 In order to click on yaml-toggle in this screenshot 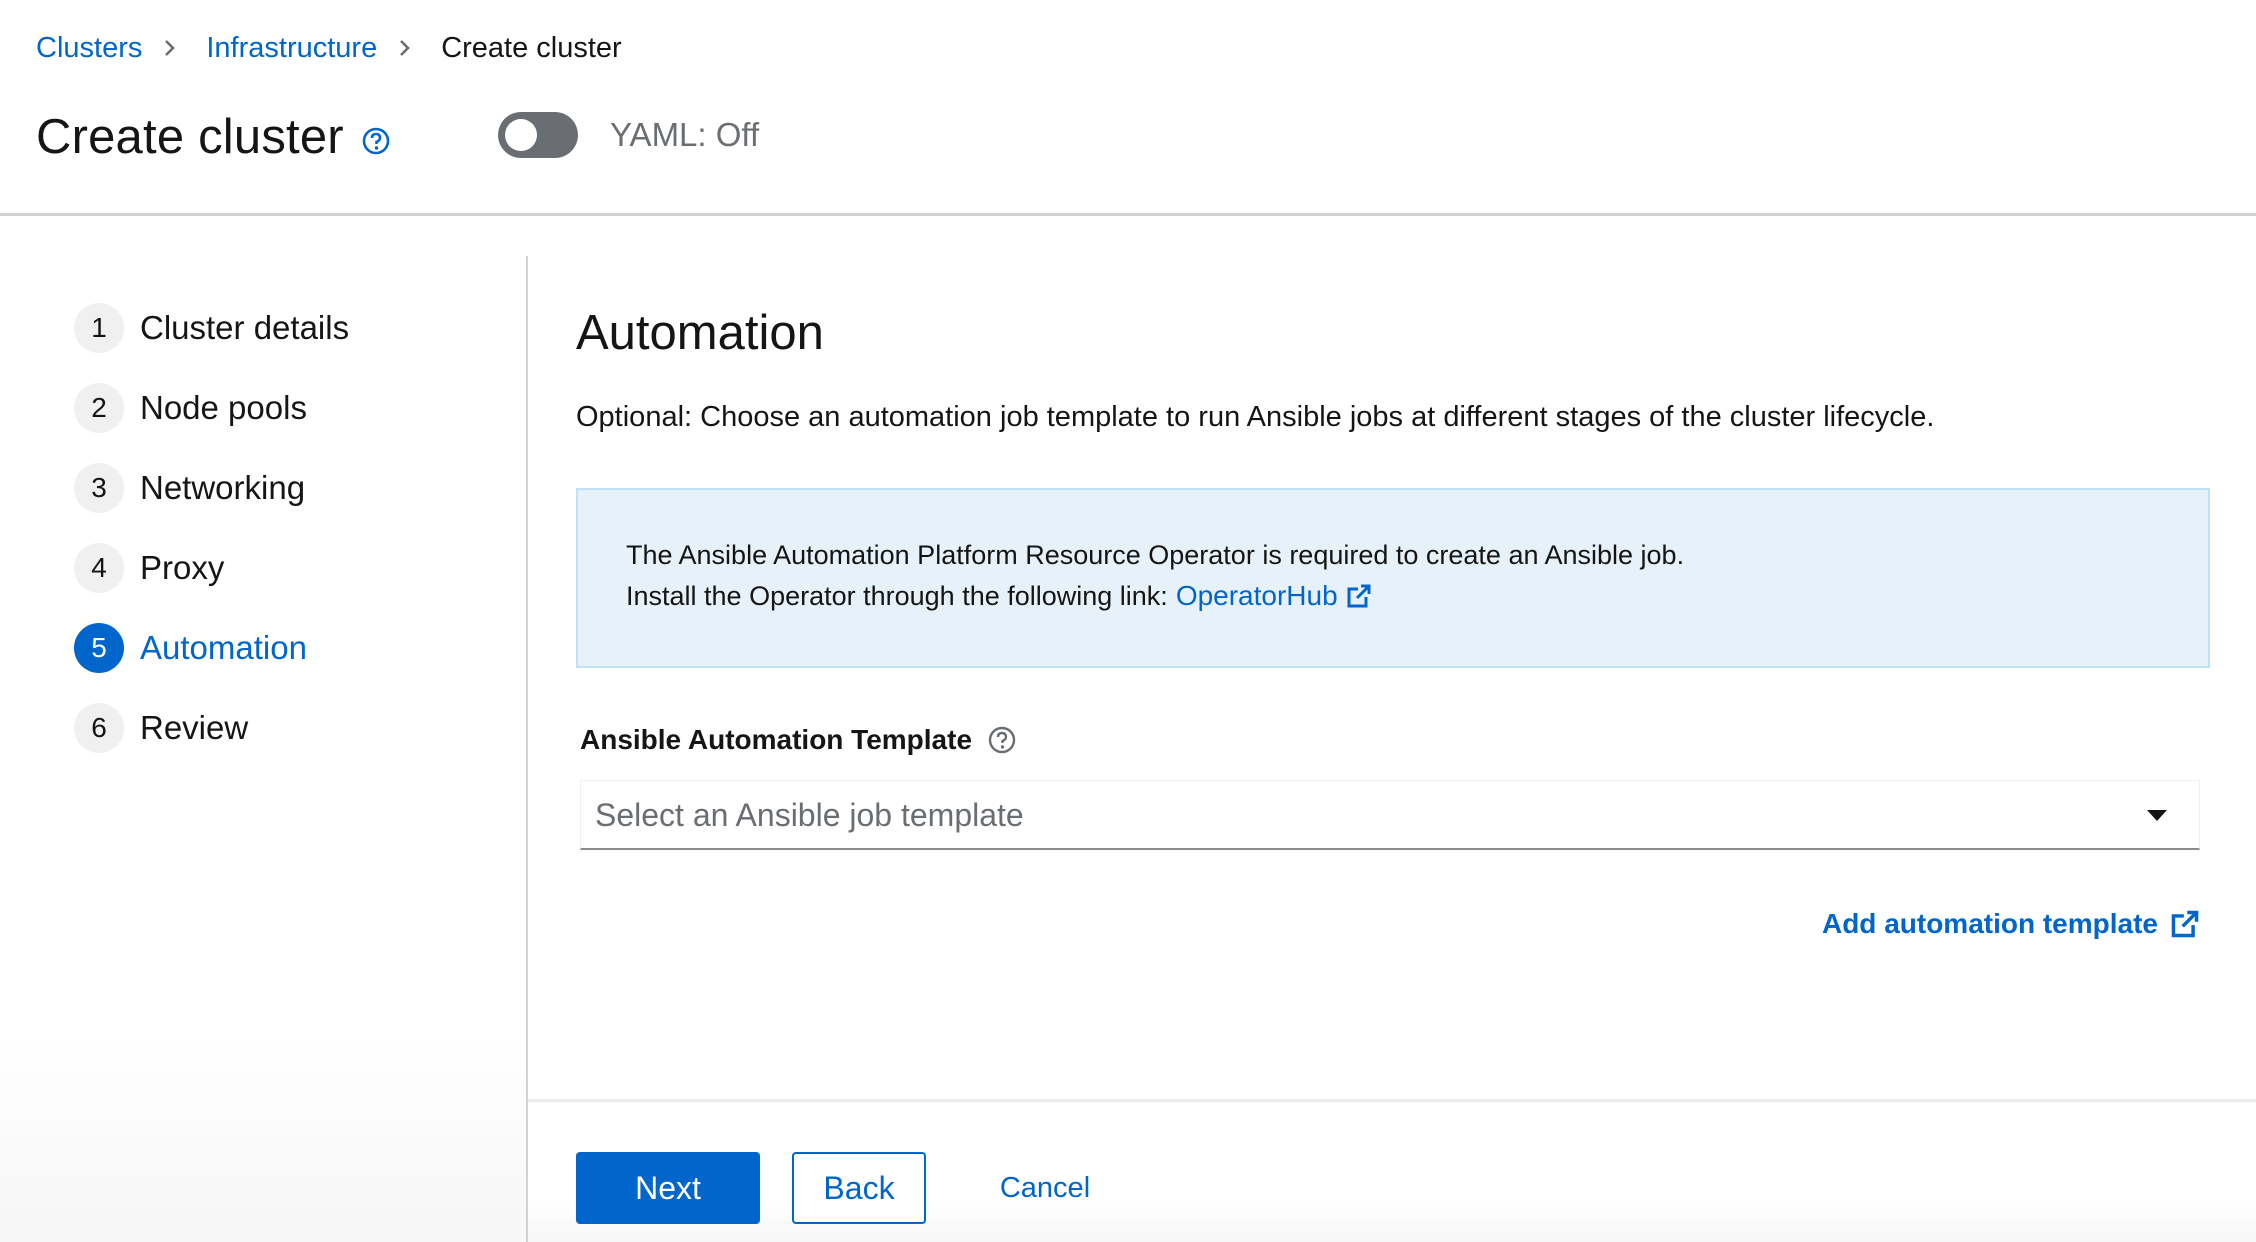, I will do `click(538, 135)`.